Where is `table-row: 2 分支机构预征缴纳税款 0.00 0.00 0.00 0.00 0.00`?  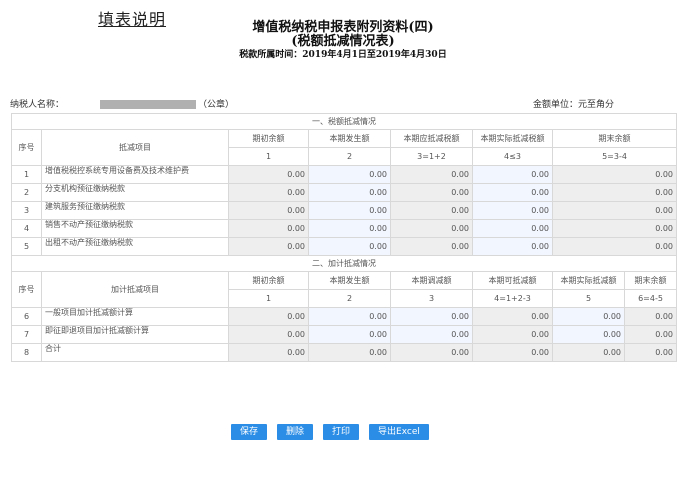
table-row: 2 分支机构预征缴纳税款 0.00 0.00 0.00 0.00 0.00 is located at coordinates (344, 192).